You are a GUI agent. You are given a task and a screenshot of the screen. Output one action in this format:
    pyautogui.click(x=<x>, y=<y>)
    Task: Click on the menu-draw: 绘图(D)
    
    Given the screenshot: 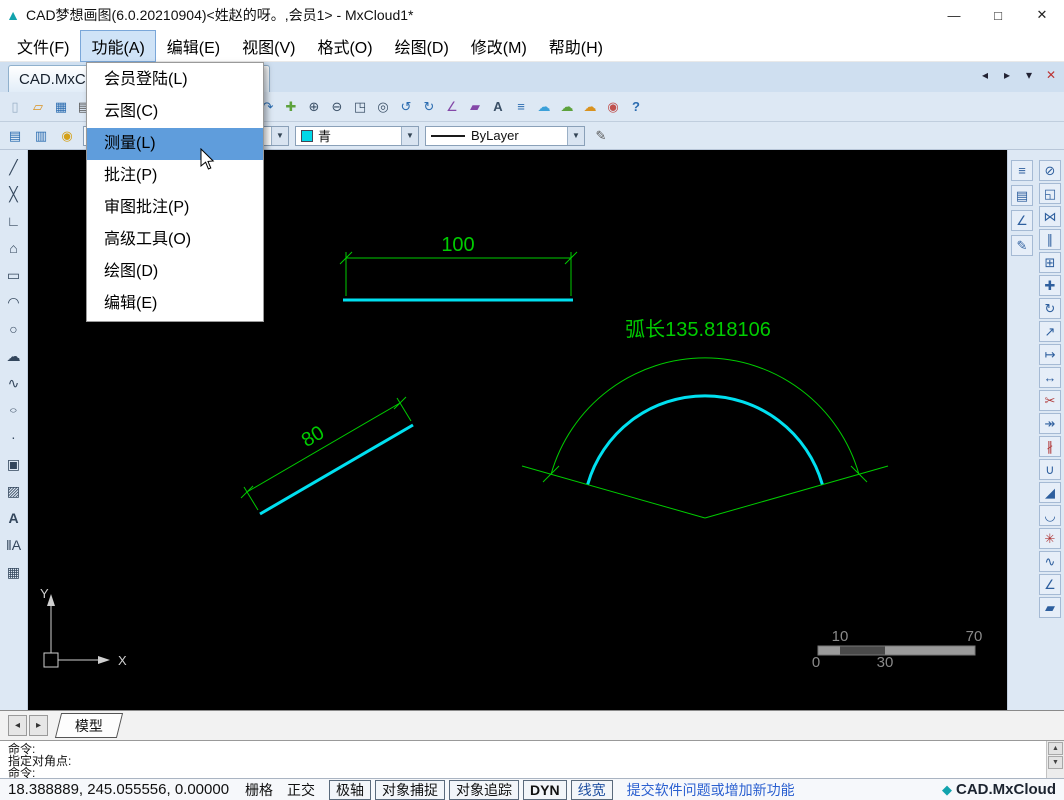 What is the action you would take?
    pyautogui.click(x=422, y=46)
    